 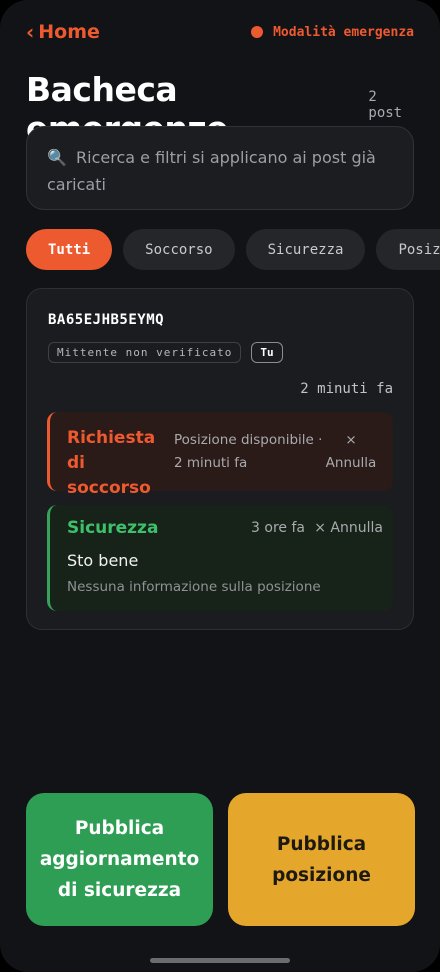 I want to click on post-count: 2 post, so click(x=385, y=105).